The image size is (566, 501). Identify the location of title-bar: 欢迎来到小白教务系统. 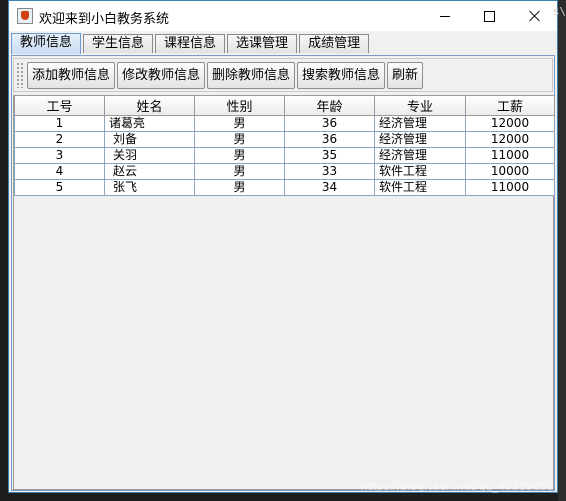
(283, 16).